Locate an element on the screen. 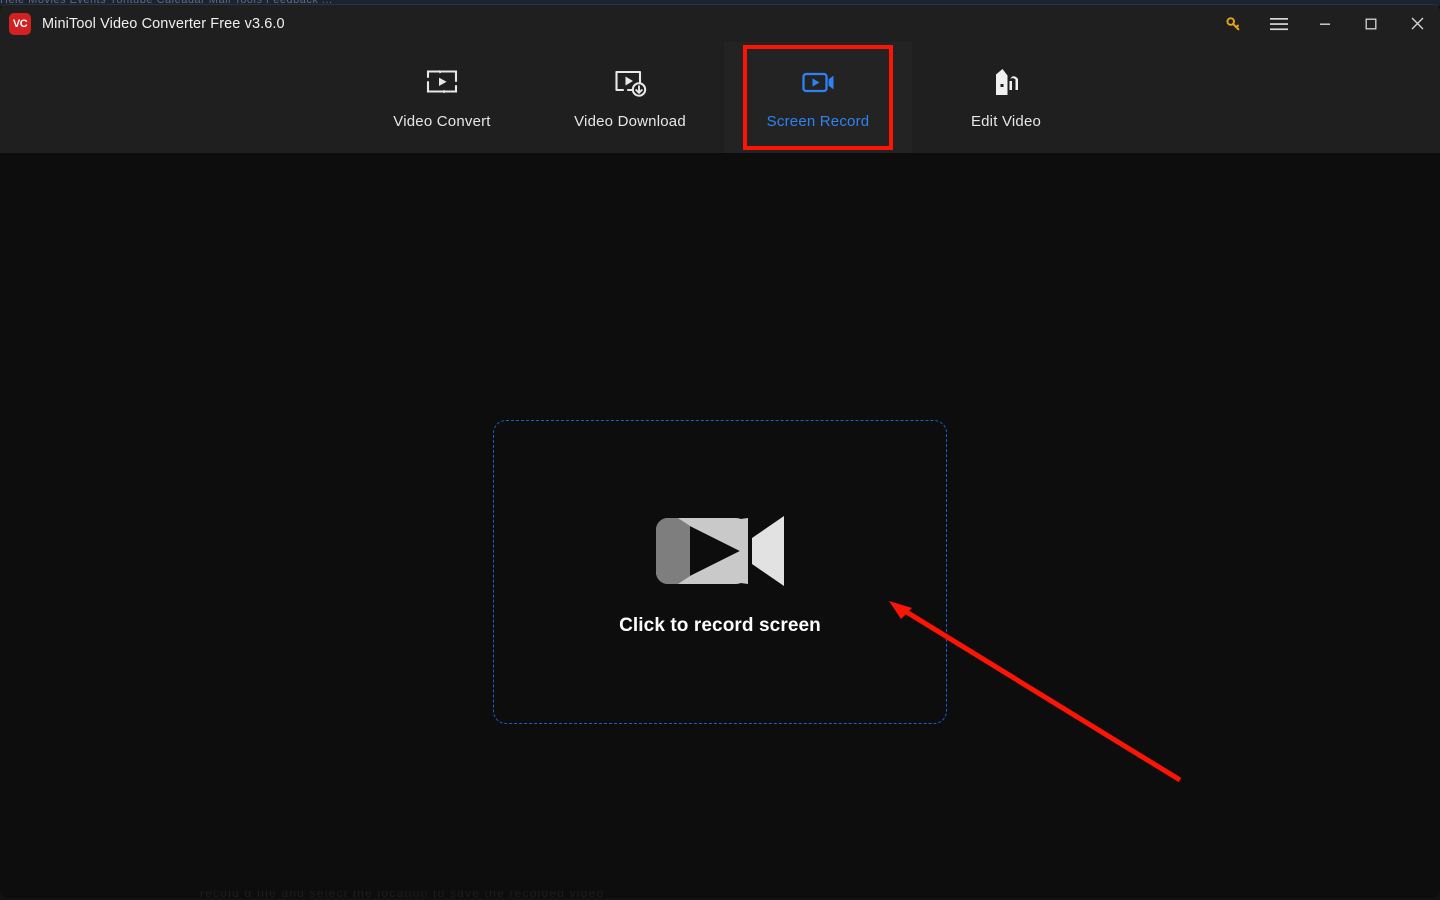 The image size is (1440, 900). video-download-icon is located at coordinates (630, 82).